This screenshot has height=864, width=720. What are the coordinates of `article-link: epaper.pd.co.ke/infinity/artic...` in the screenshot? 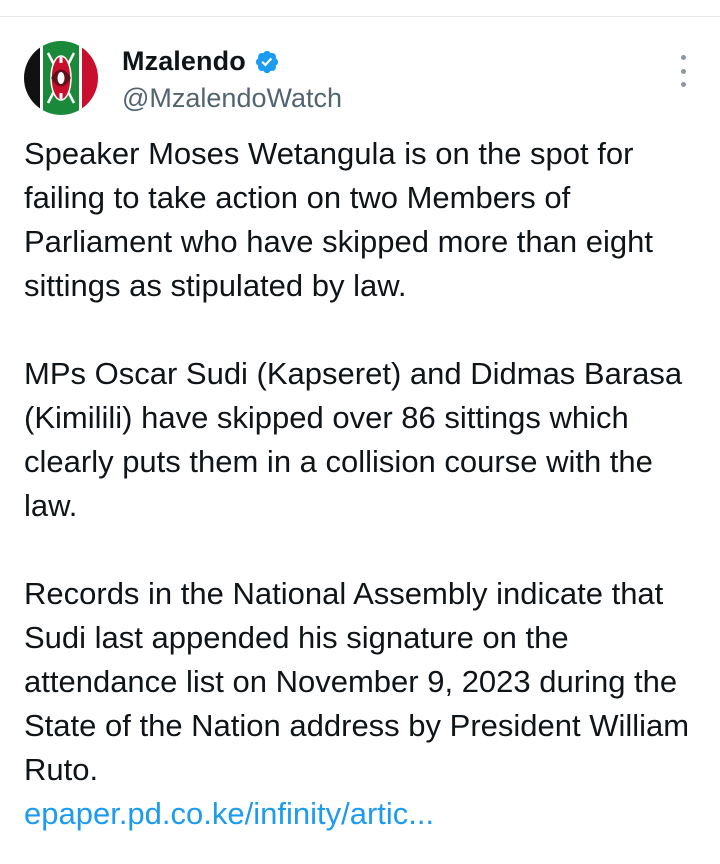 It's located at (364, 814).